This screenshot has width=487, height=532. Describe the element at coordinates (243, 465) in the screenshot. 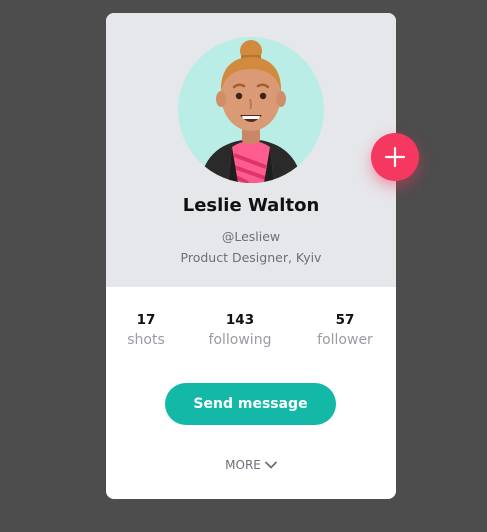

I see `more-label: MORE` at that location.